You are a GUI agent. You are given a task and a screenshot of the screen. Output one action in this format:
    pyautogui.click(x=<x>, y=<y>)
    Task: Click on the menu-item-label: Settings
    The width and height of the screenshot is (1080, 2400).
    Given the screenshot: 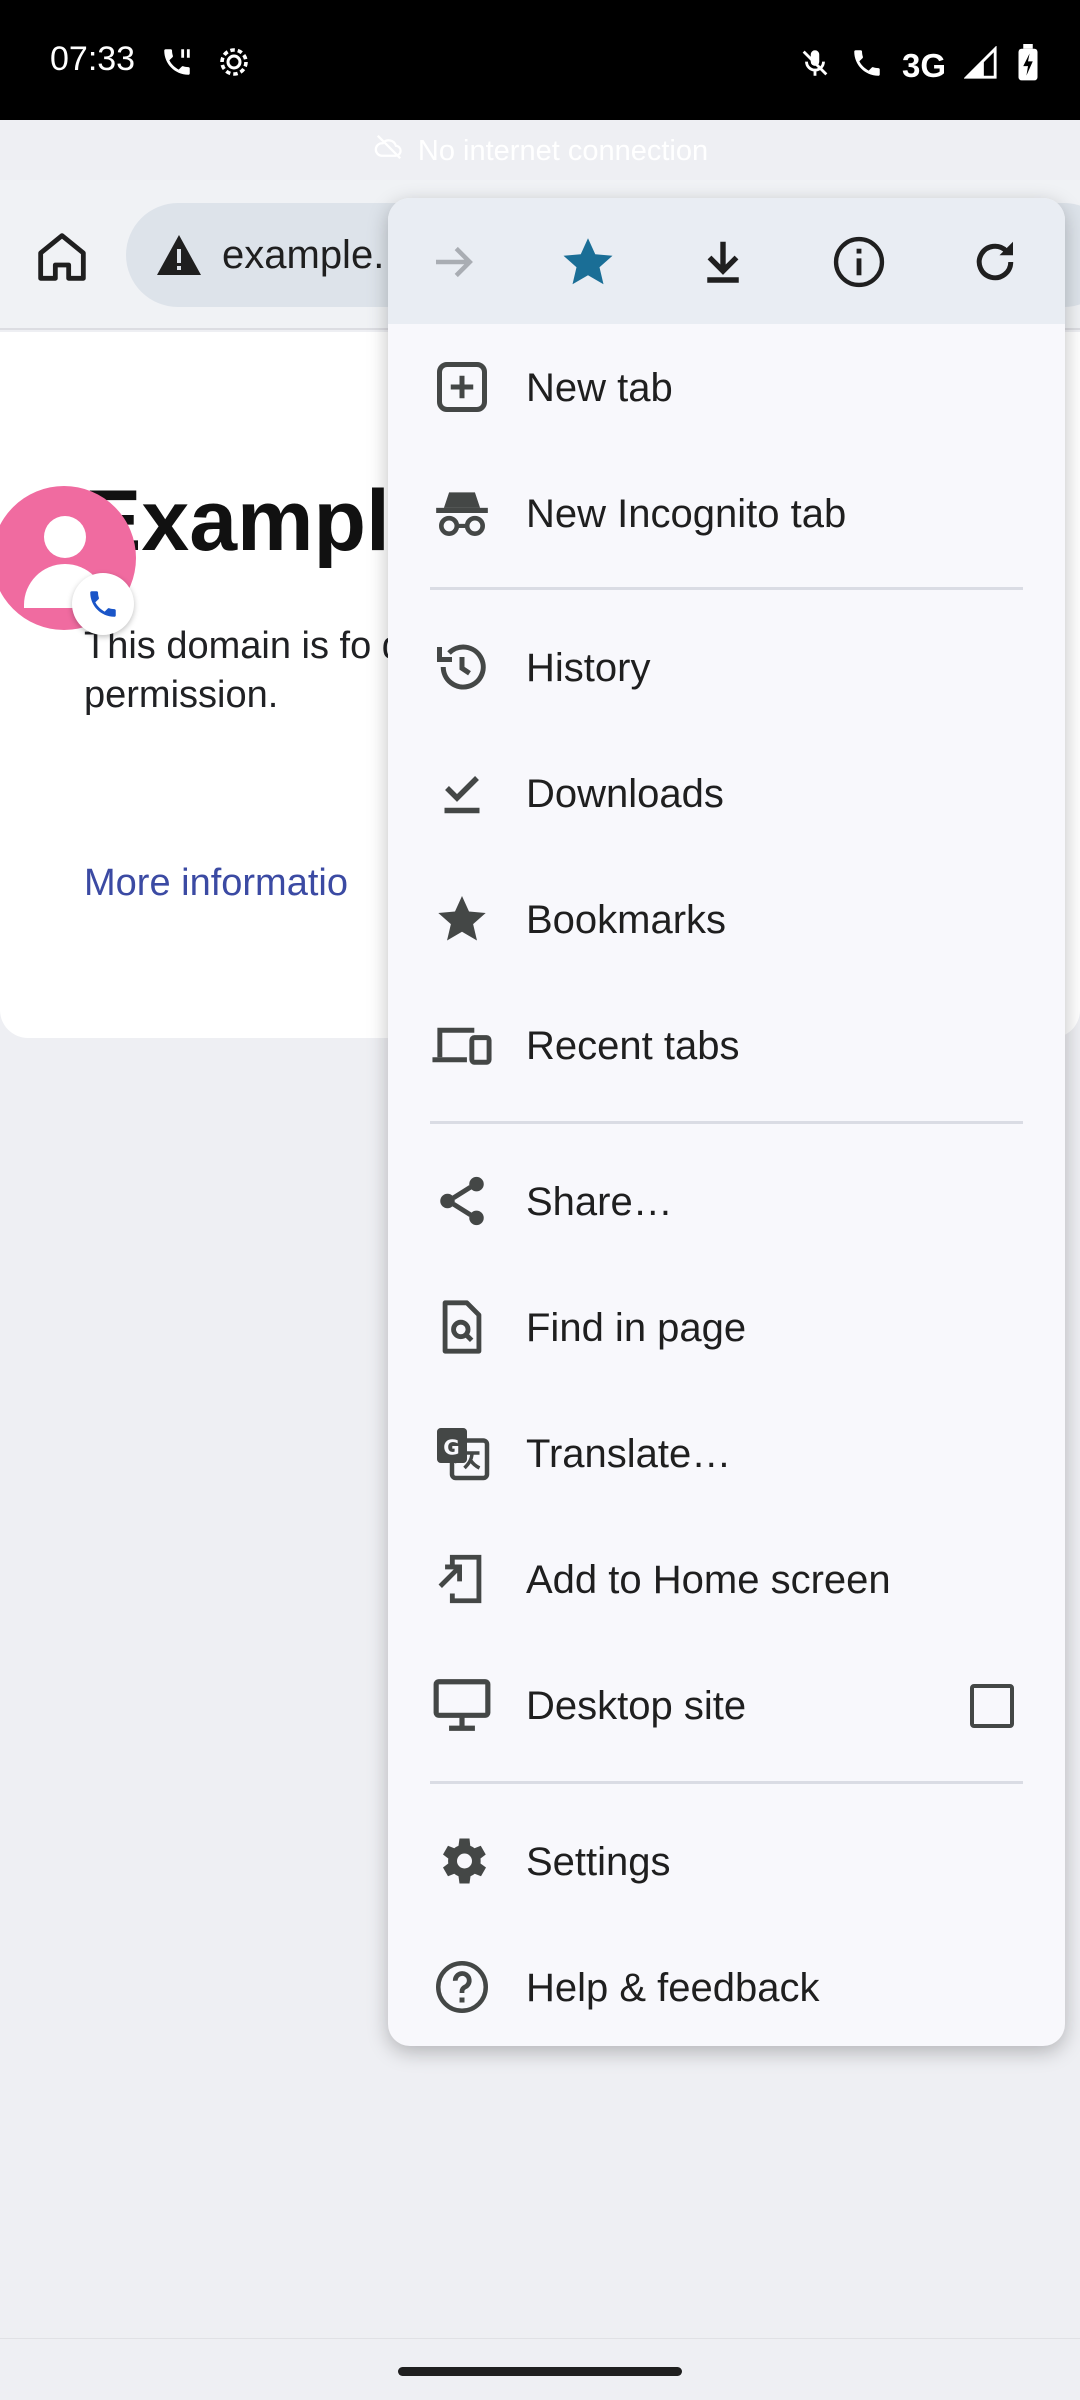 What is the action you would take?
    pyautogui.click(x=598, y=1862)
    